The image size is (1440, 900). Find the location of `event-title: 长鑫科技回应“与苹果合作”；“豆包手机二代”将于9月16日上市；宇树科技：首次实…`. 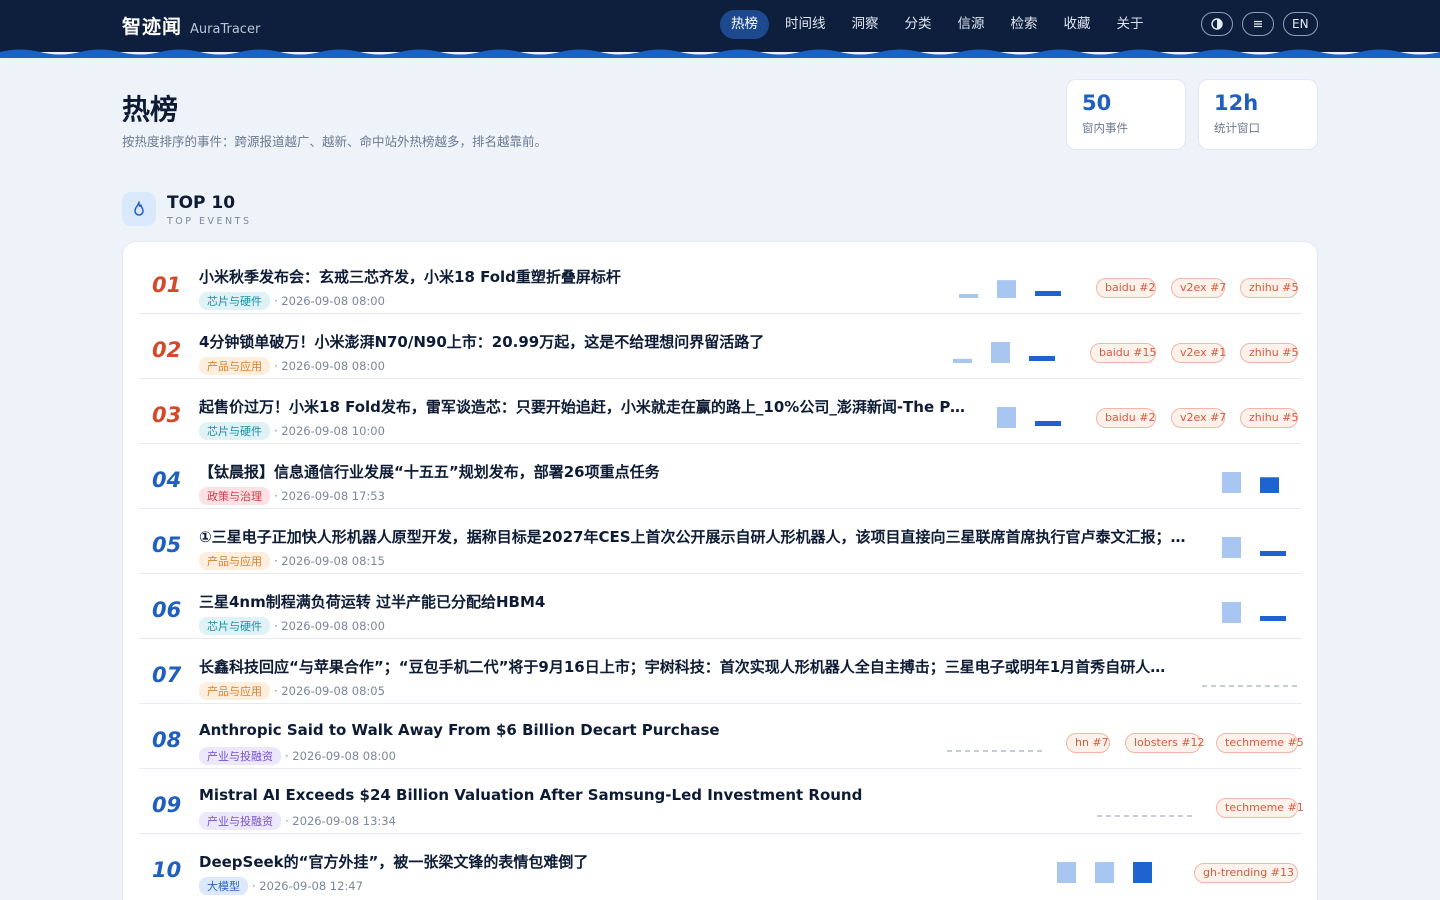

event-title: 长鑫科技回应“与苹果合作”；“豆包手机二代”将于9月16日上市；宇树科技：首次实… is located at coordinates (688, 666).